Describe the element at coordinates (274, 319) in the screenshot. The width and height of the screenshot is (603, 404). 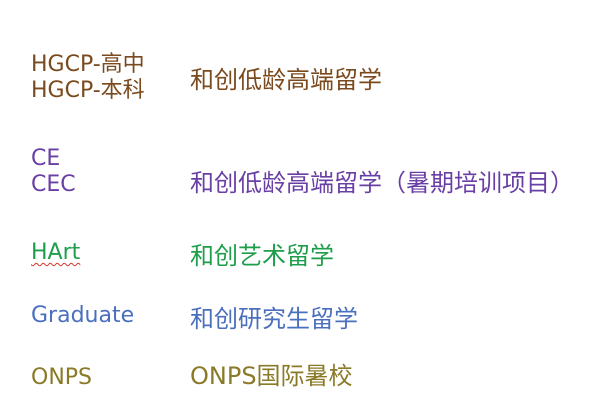
I see `program-description: 和创研究生留学` at that location.